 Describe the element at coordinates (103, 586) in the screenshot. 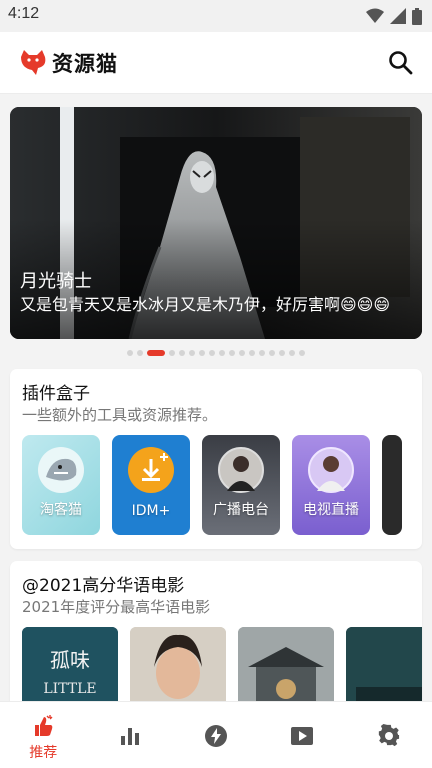

I see `movies-title: @2021高分华语电影` at that location.